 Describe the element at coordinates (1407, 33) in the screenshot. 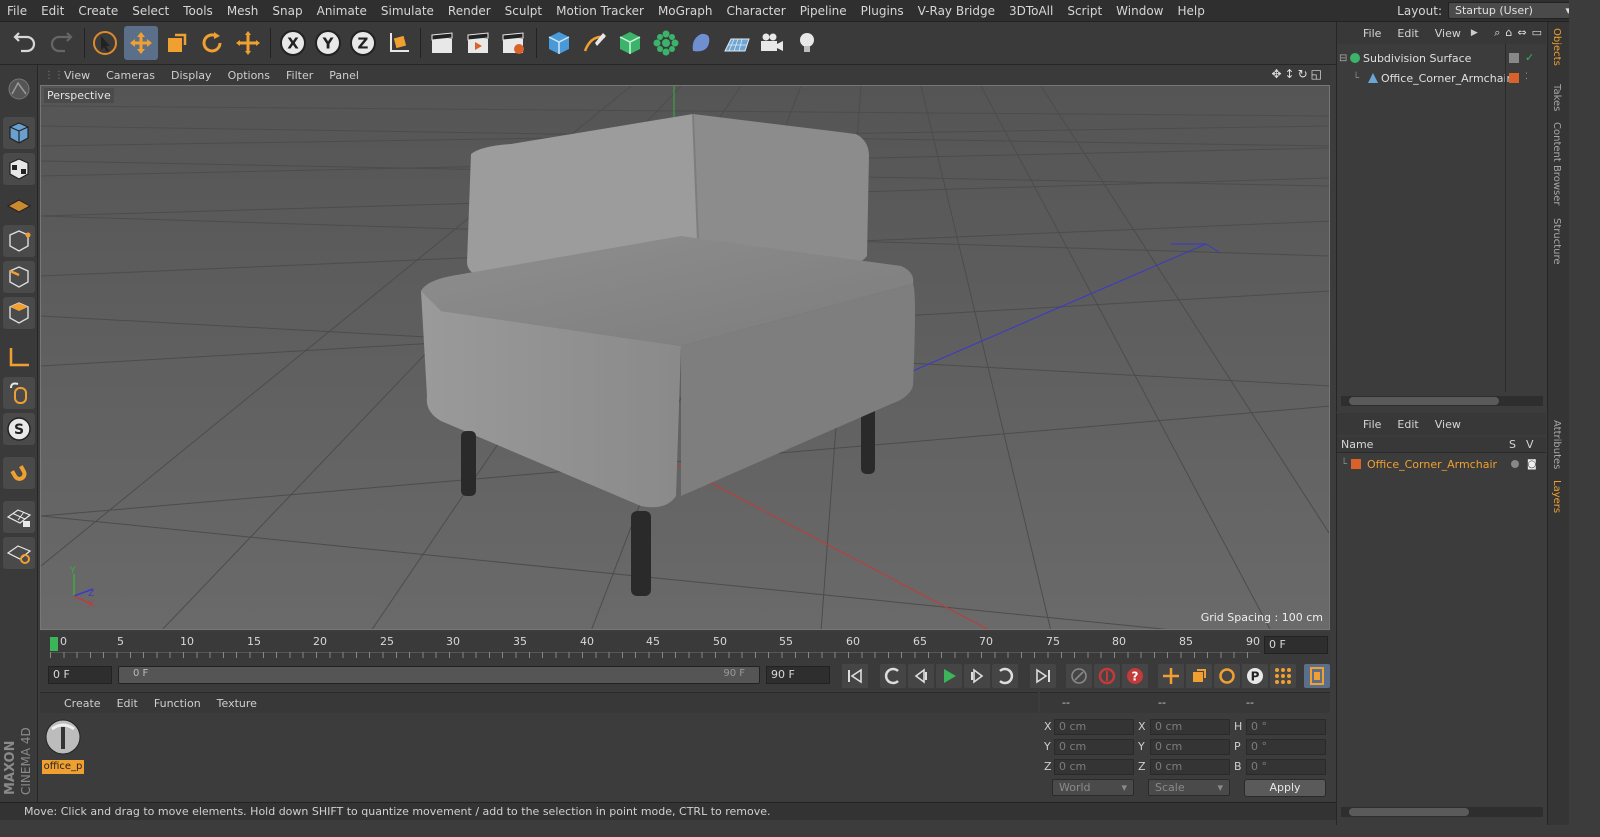

I see `object-menu-edit: Edit` at that location.